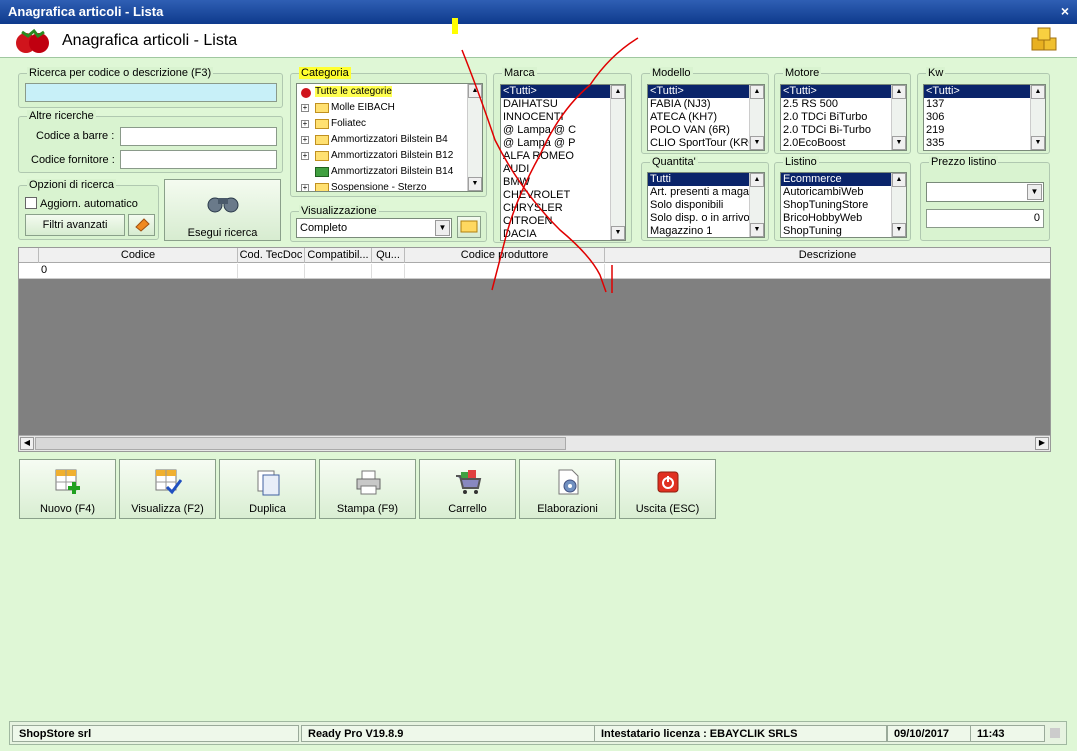  I want to click on price-input: 0, so click(985, 218).